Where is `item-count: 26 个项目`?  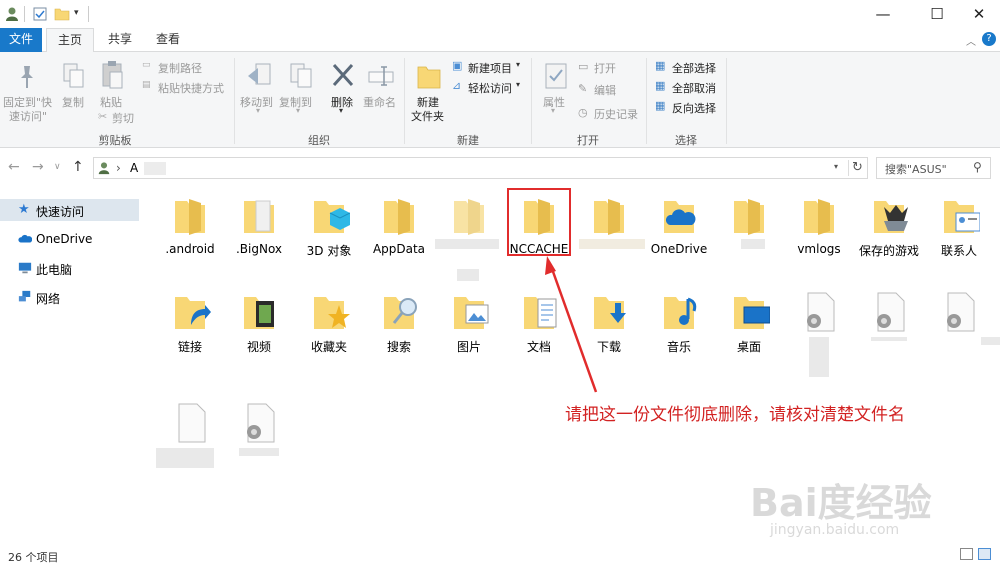
item-count: 26 个项目 is located at coordinates (33, 557).